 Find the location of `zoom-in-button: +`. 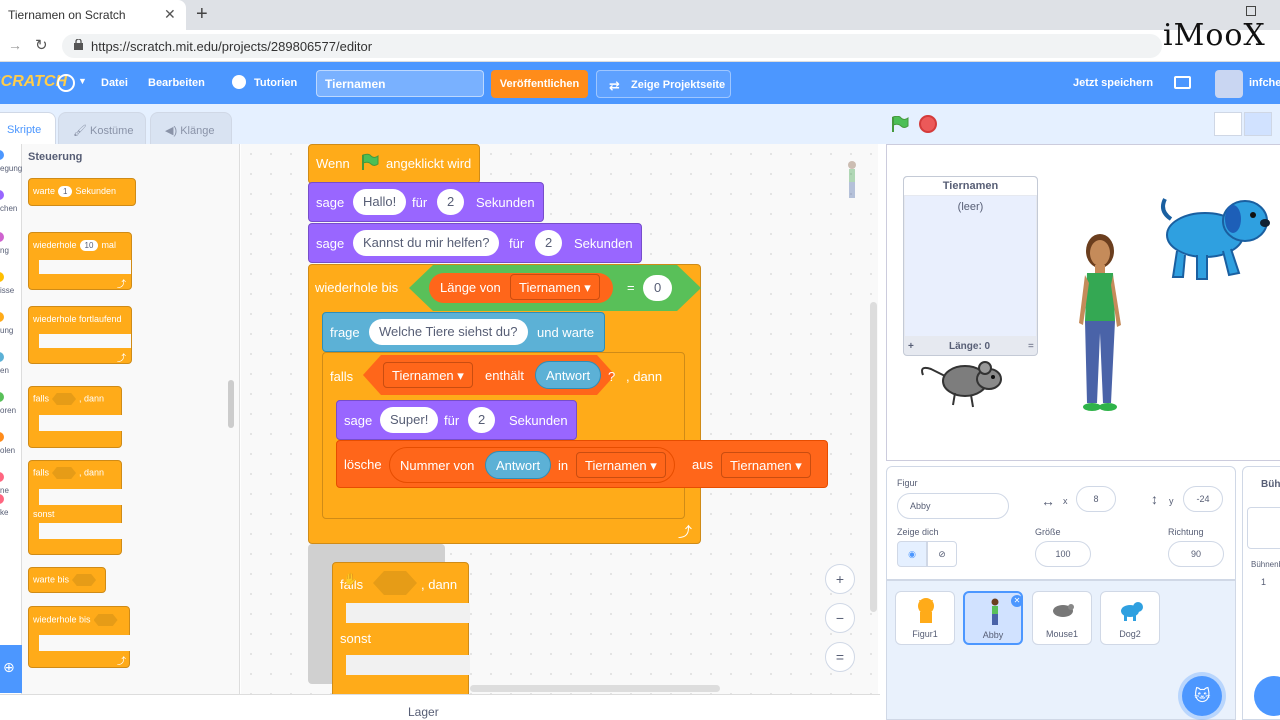

zoom-in-button: + is located at coordinates (840, 579).